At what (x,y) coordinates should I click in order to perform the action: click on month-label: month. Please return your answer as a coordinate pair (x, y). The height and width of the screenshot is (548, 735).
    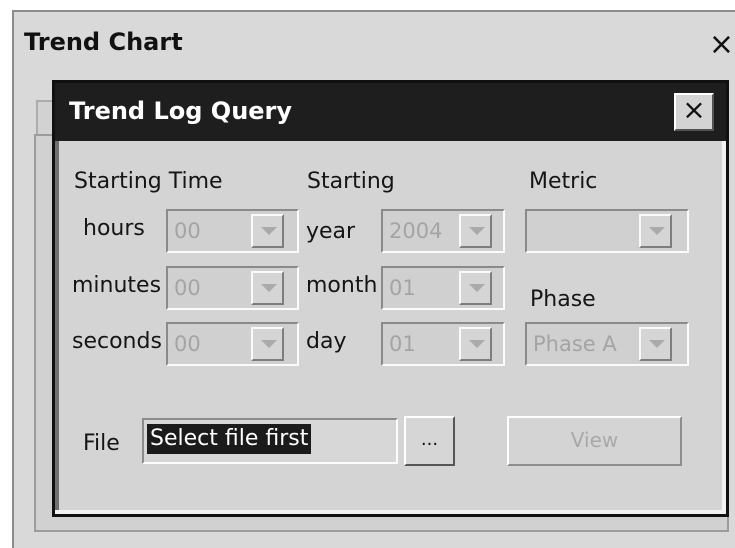
    Looking at the image, I should click on (342, 285).